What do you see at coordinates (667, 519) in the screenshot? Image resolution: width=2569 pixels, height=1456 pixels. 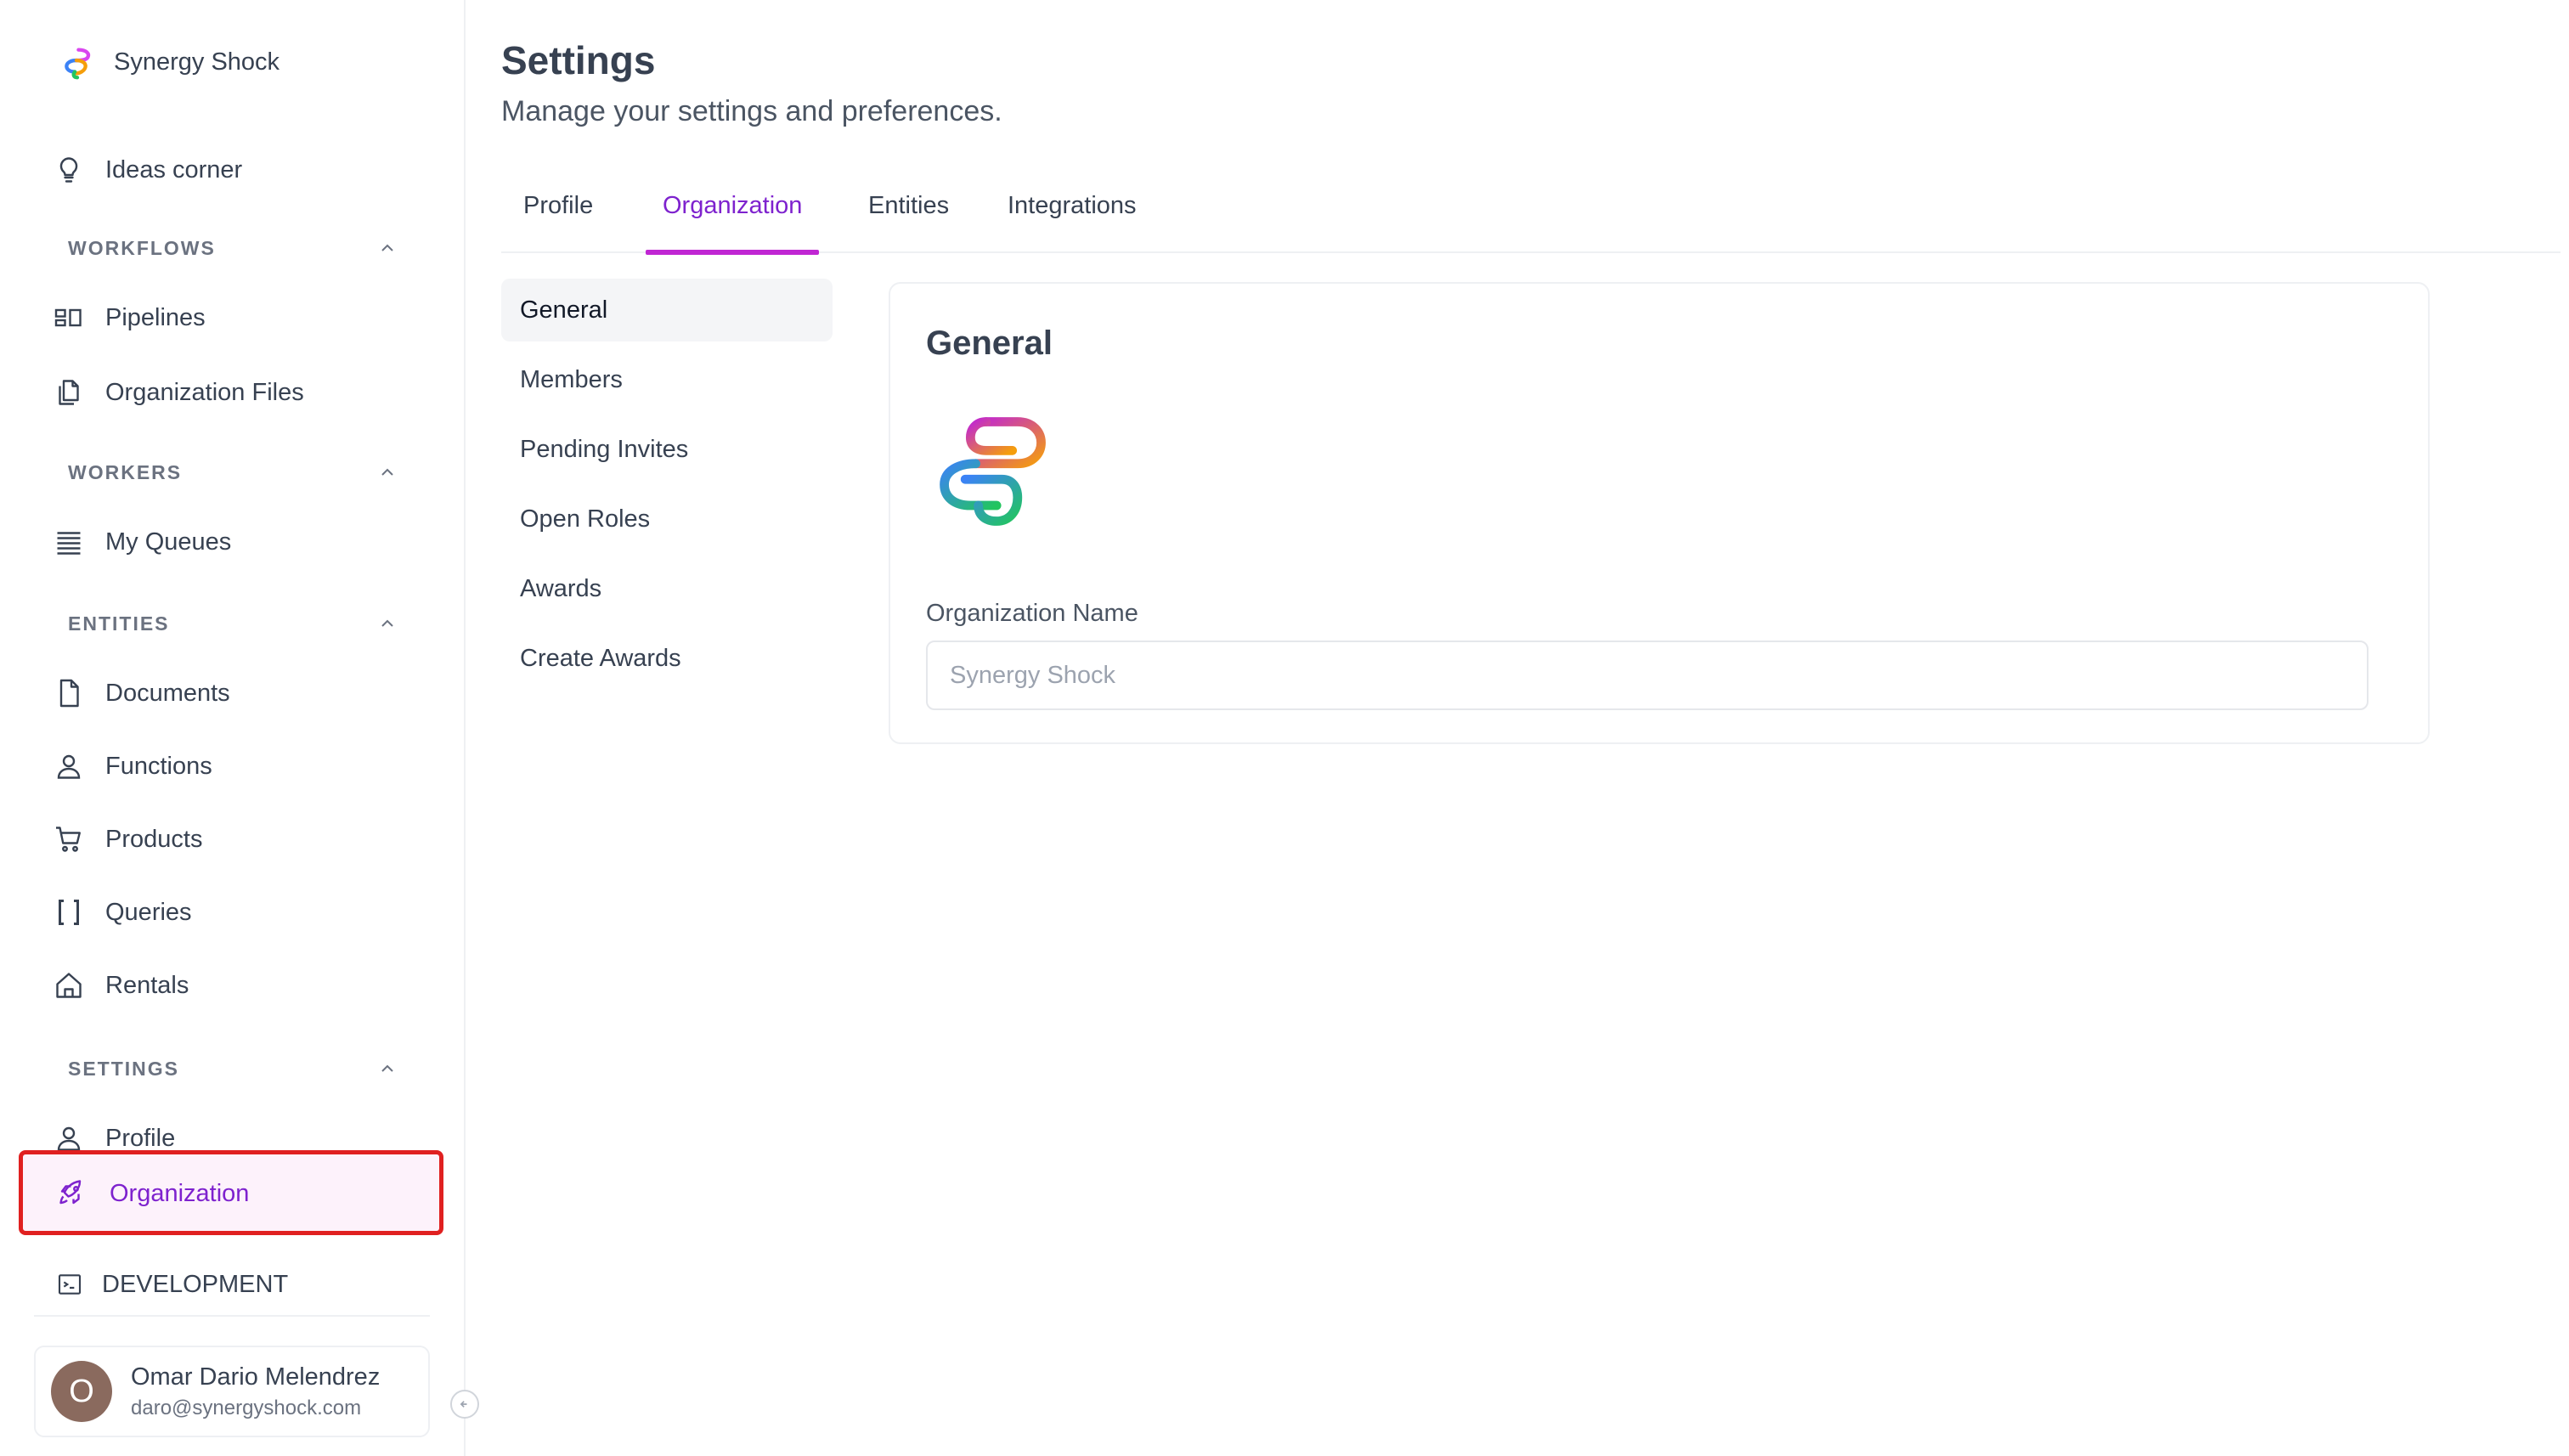 I see `subnav-open-roles: Open Roles` at bounding box center [667, 519].